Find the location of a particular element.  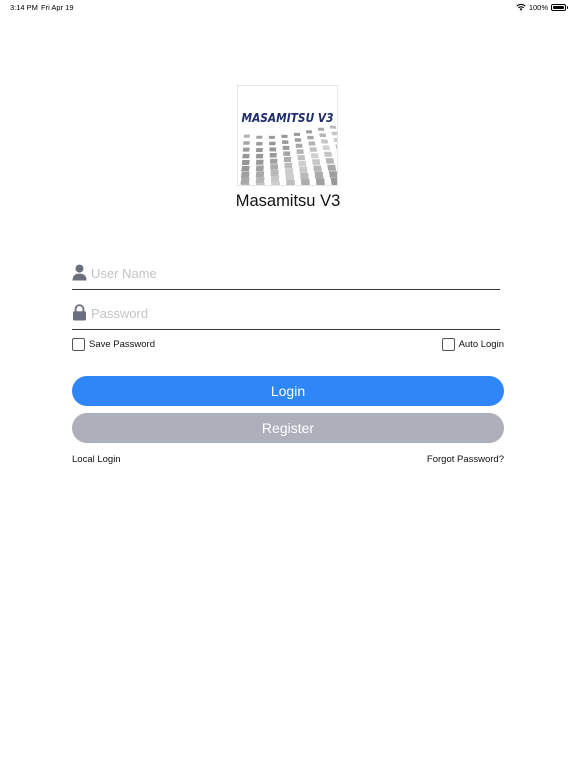

login-button: Login is located at coordinates (288, 391).